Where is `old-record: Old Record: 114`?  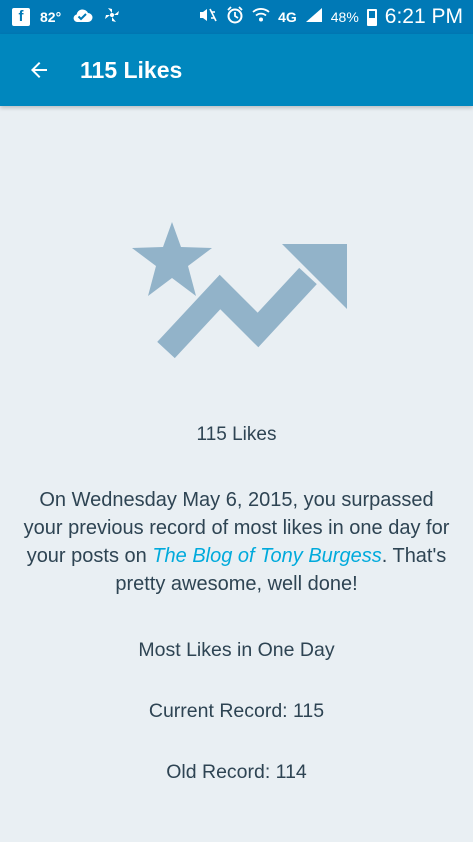
old-record: Old Record: 114 is located at coordinates (236, 772).